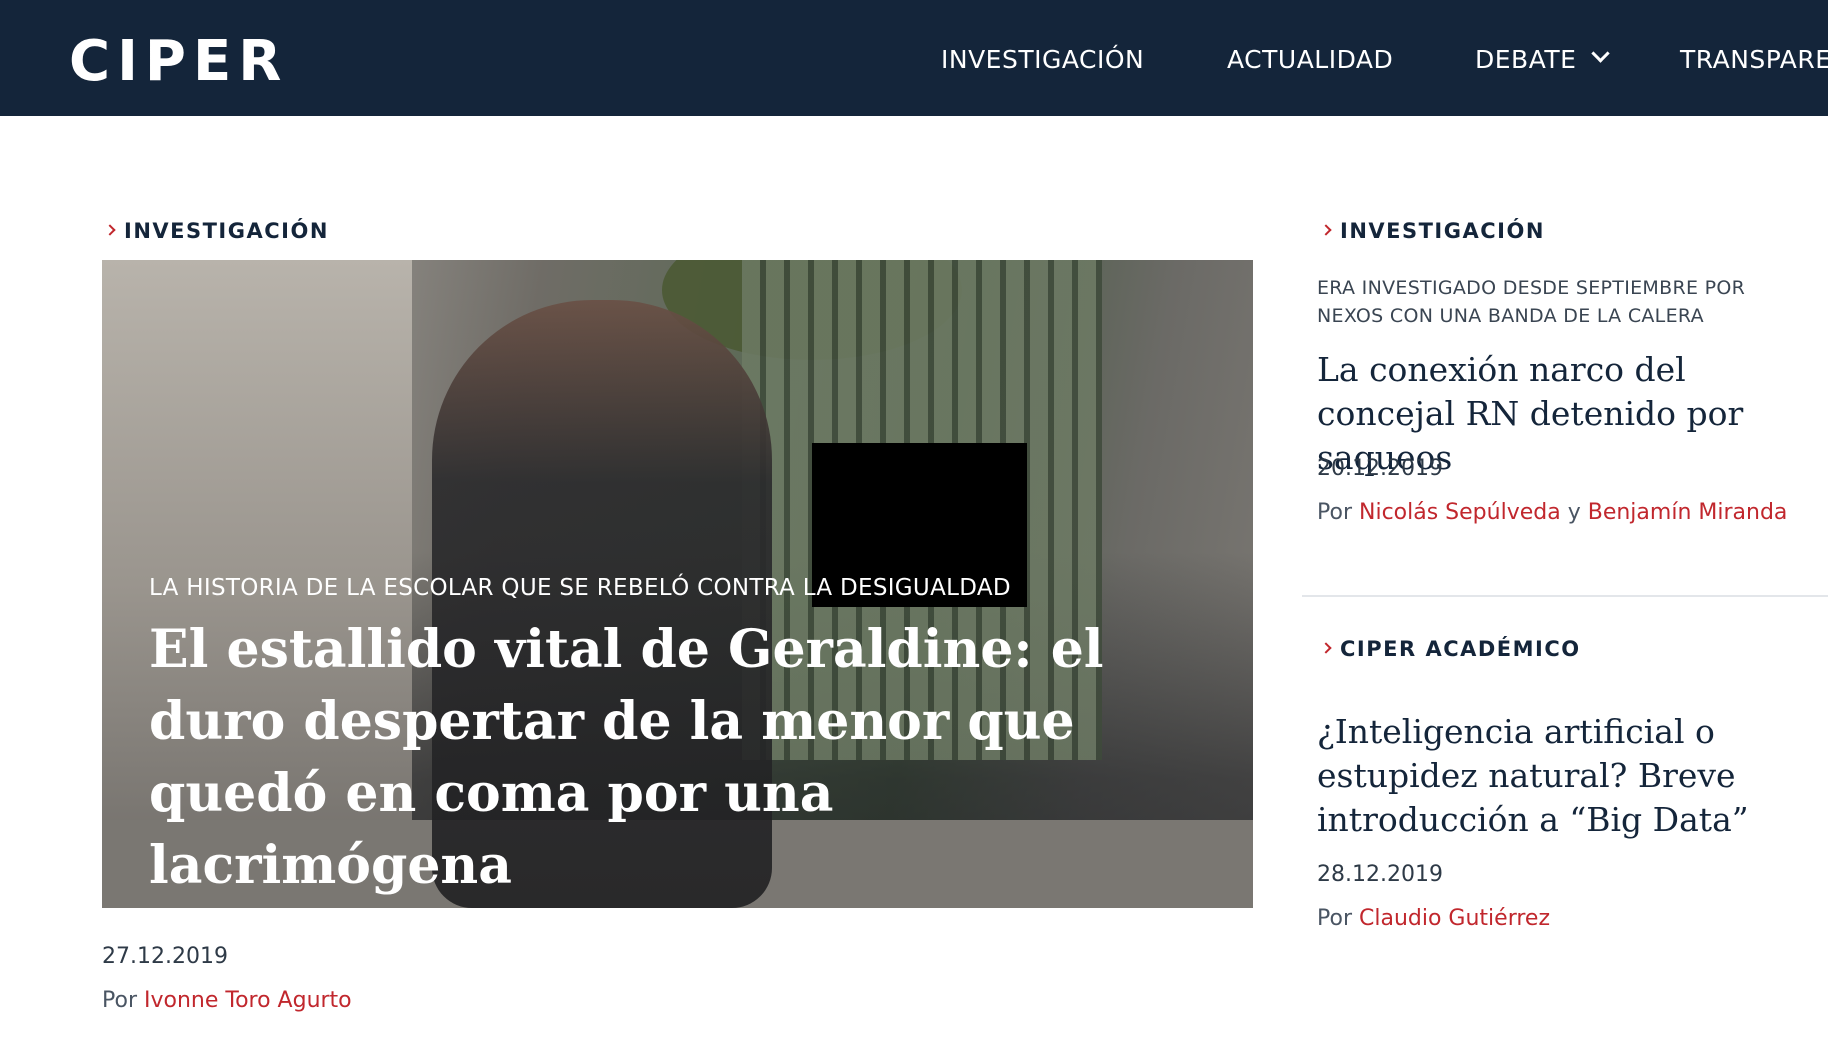 Image resolution: width=1828 pixels, height=1042 pixels. I want to click on section-label-side-1: INVESTIGACIÓN, so click(1432, 231).